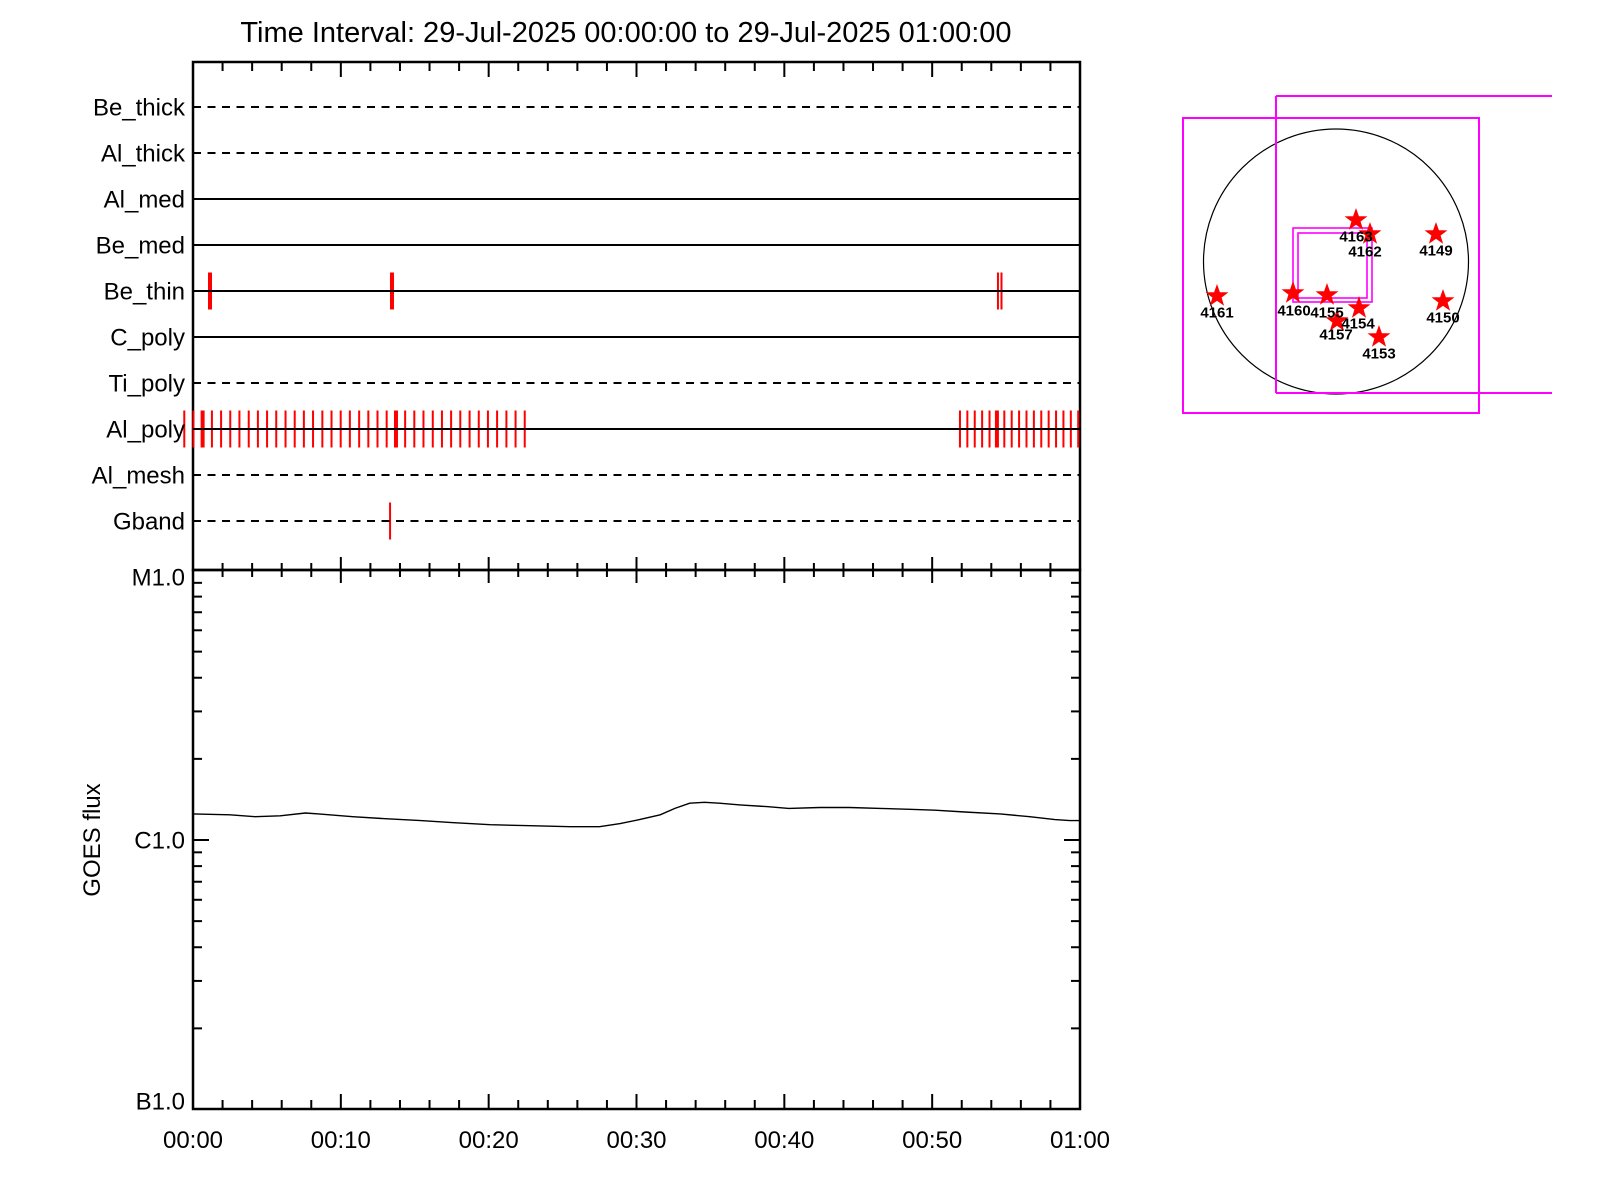  What do you see at coordinates (1364, 251) in the screenshot?
I see `active-region-label: 4162` at bounding box center [1364, 251].